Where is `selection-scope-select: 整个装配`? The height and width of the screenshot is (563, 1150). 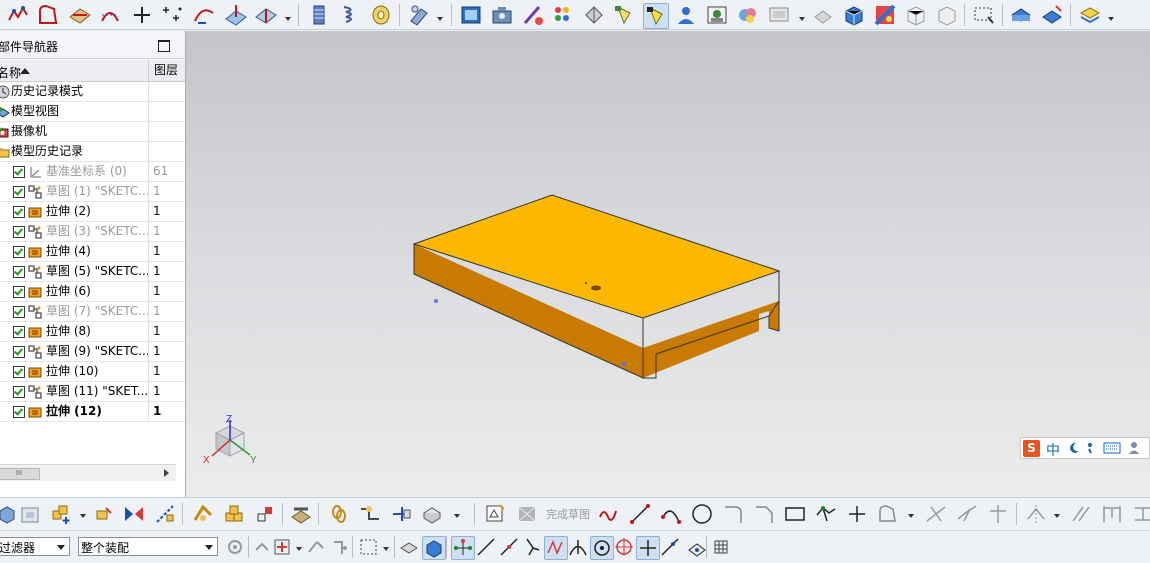
selection-scope-select: 整个装配 is located at coordinates (148, 546).